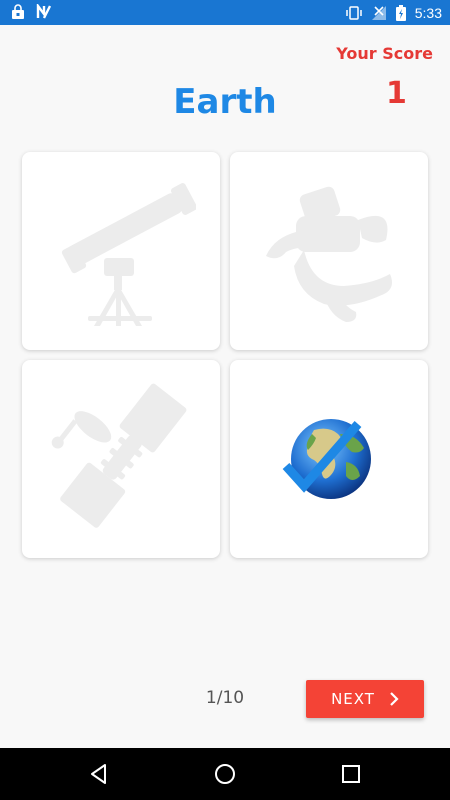 Image resolution: width=450 pixels, height=800 pixels. What do you see at coordinates (225, 102) in the screenshot?
I see `question-word: Earth` at bounding box center [225, 102].